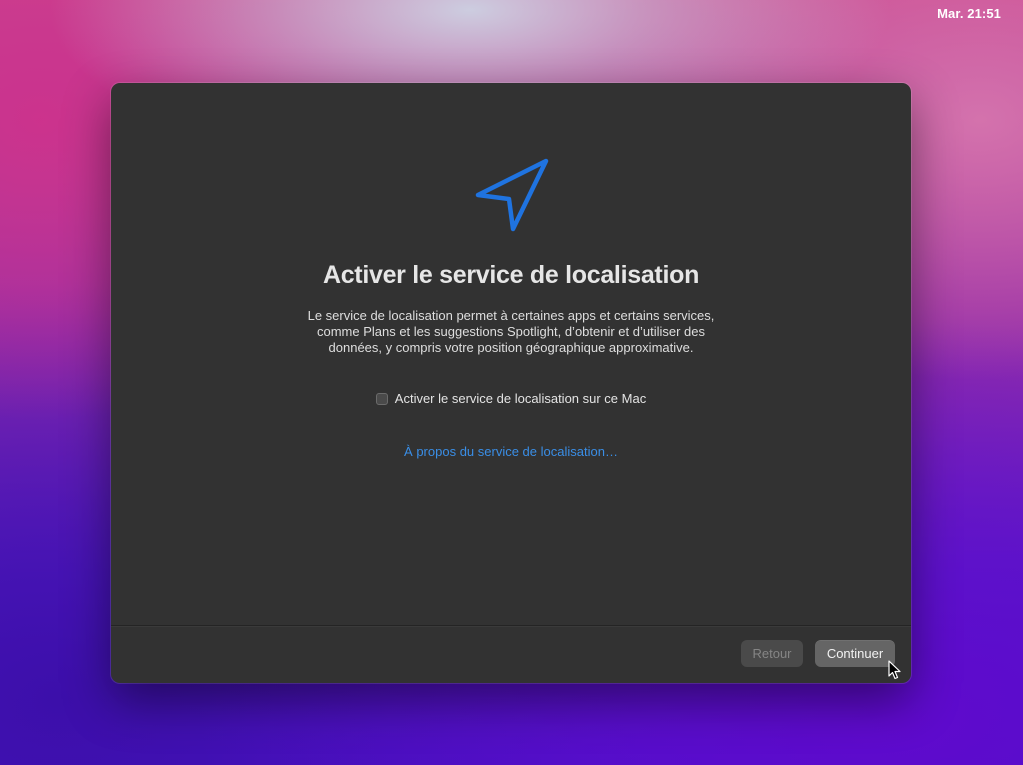  I want to click on enable-location-checkbox, so click(381, 398).